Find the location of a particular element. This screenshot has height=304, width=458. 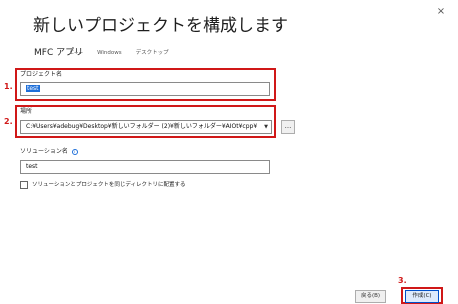

create-button: 作成(C) is located at coordinates (422, 296).